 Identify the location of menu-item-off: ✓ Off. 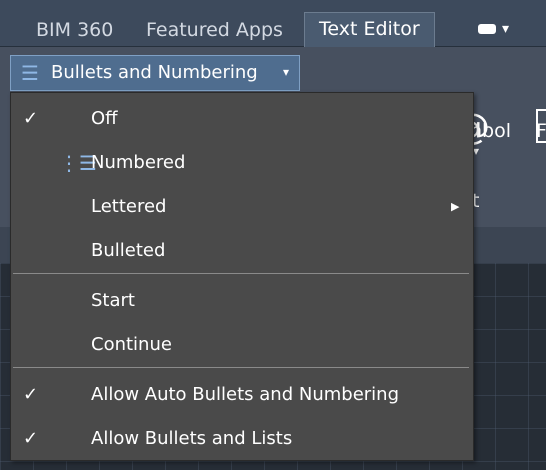
(242, 119).